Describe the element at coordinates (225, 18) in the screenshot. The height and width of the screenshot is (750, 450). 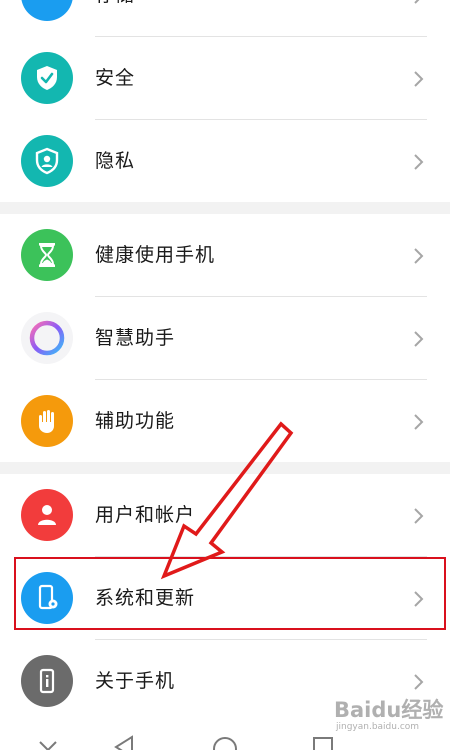
I see `settings-item-storage: 存储` at that location.